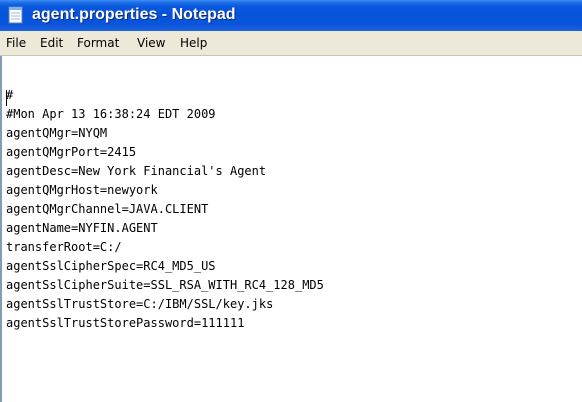 This screenshot has height=402, width=582. I want to click on text-line: agentDesc=New York Financial's Agent, so click(165, 171).